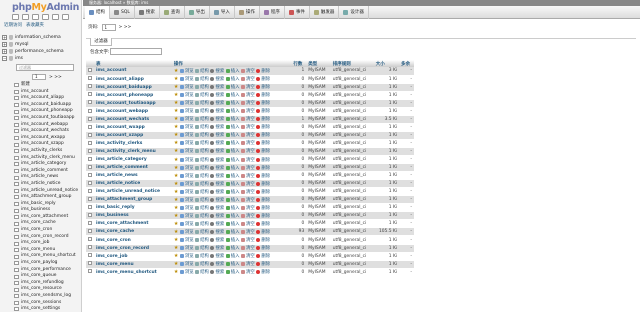  What do you see at coordinates (133, 103) in the screenshot?
I see `table-name: ims_account_toutiaoapp` at bounding box center [133, 103].